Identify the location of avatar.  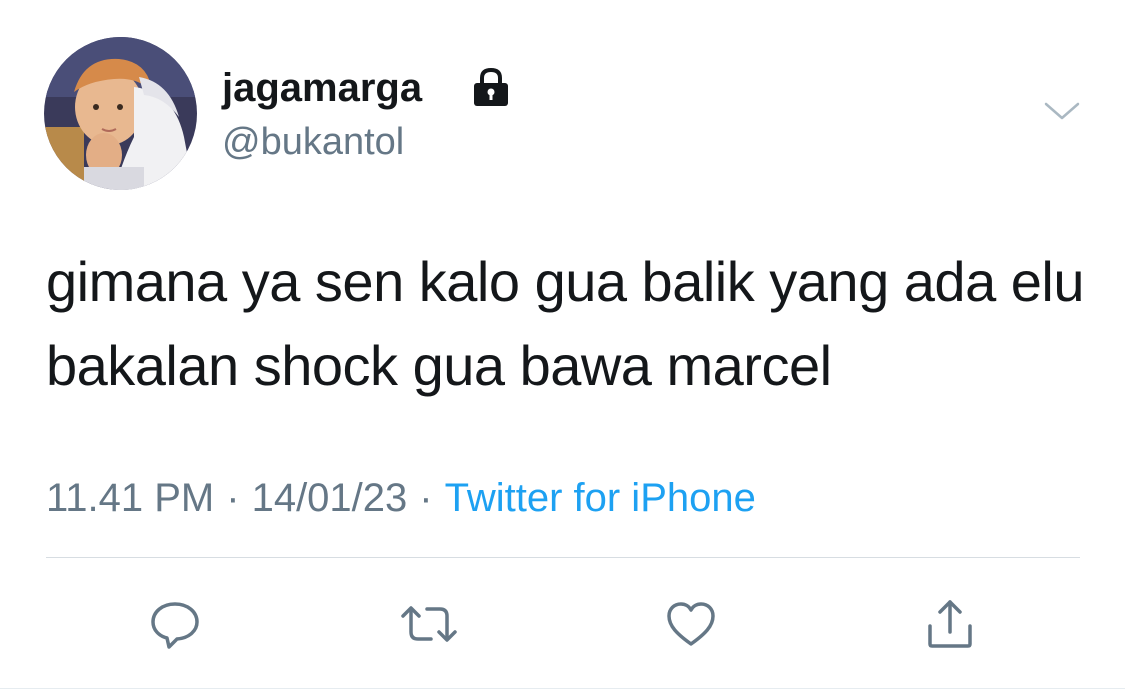
(120, 113).